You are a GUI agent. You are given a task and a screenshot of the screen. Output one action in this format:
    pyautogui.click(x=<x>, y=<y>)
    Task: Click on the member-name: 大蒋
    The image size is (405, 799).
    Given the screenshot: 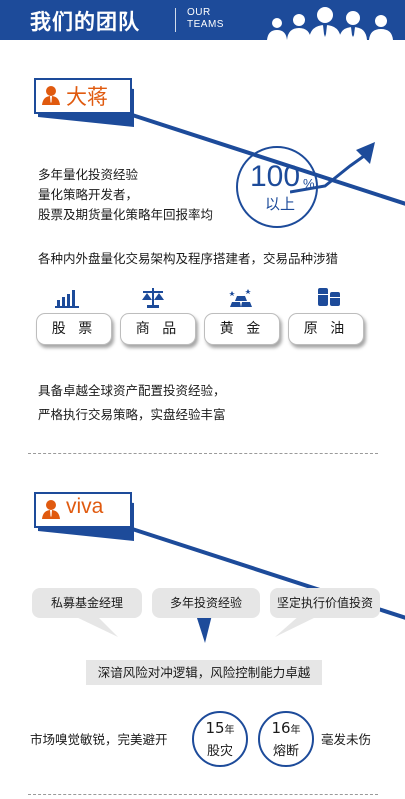 What is the action you would take?
    pyautogui.click(x=87, y=97)
    